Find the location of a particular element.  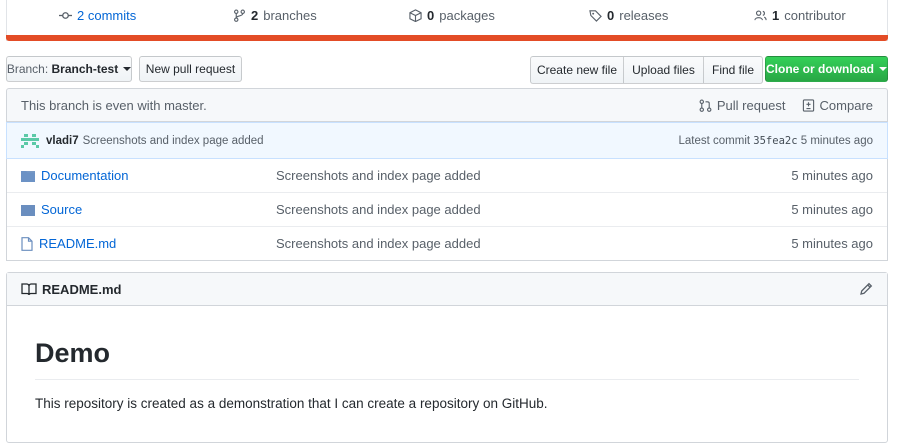

compare-icon is located at coordinates (808, 105).